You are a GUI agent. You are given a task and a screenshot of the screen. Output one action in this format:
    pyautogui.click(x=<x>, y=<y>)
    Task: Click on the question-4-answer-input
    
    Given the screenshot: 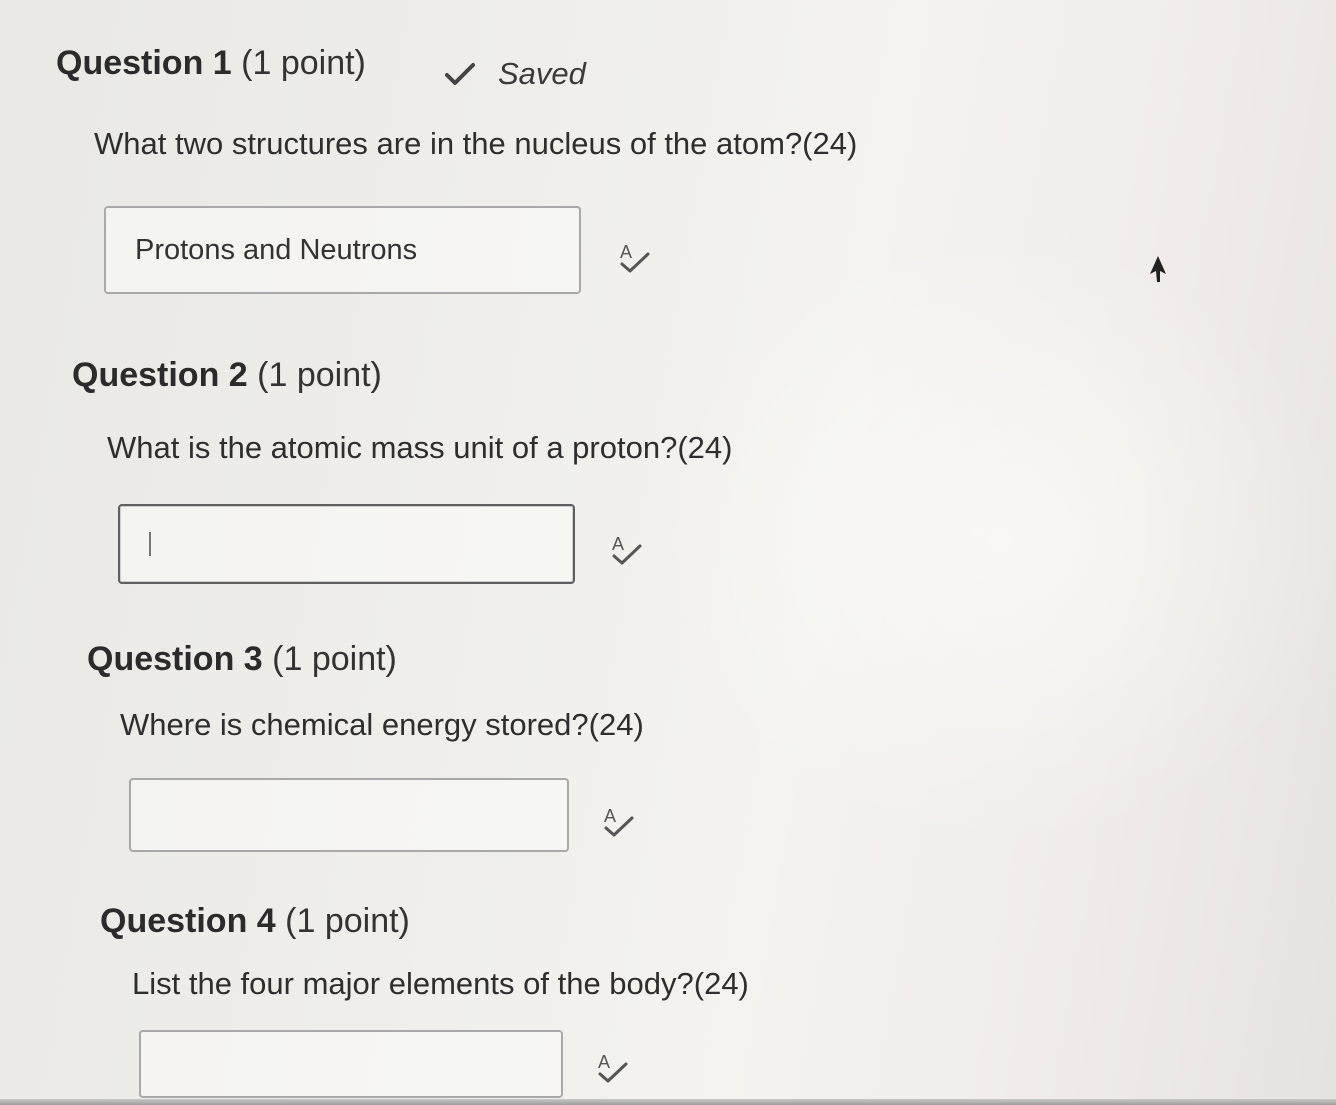 What is the action you would take?
    pyautogui.click(x=351, y=1064)
    